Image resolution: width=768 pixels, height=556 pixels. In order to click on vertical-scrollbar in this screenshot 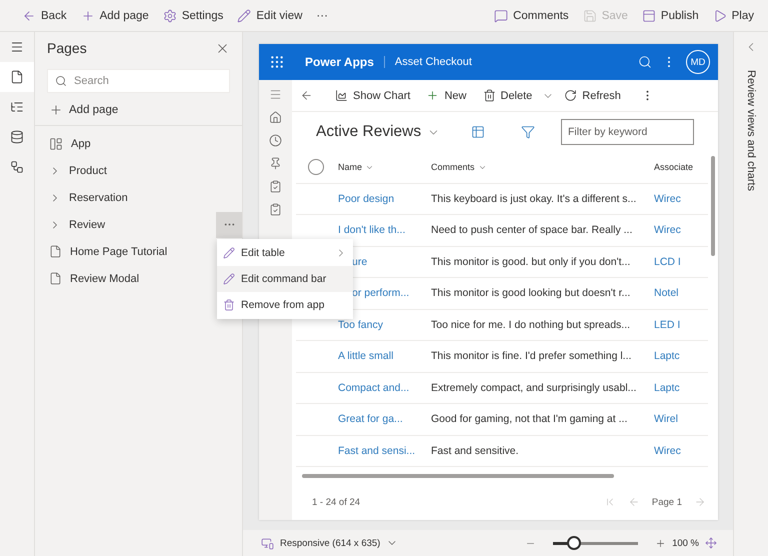, I will do `click(713, 206)`.